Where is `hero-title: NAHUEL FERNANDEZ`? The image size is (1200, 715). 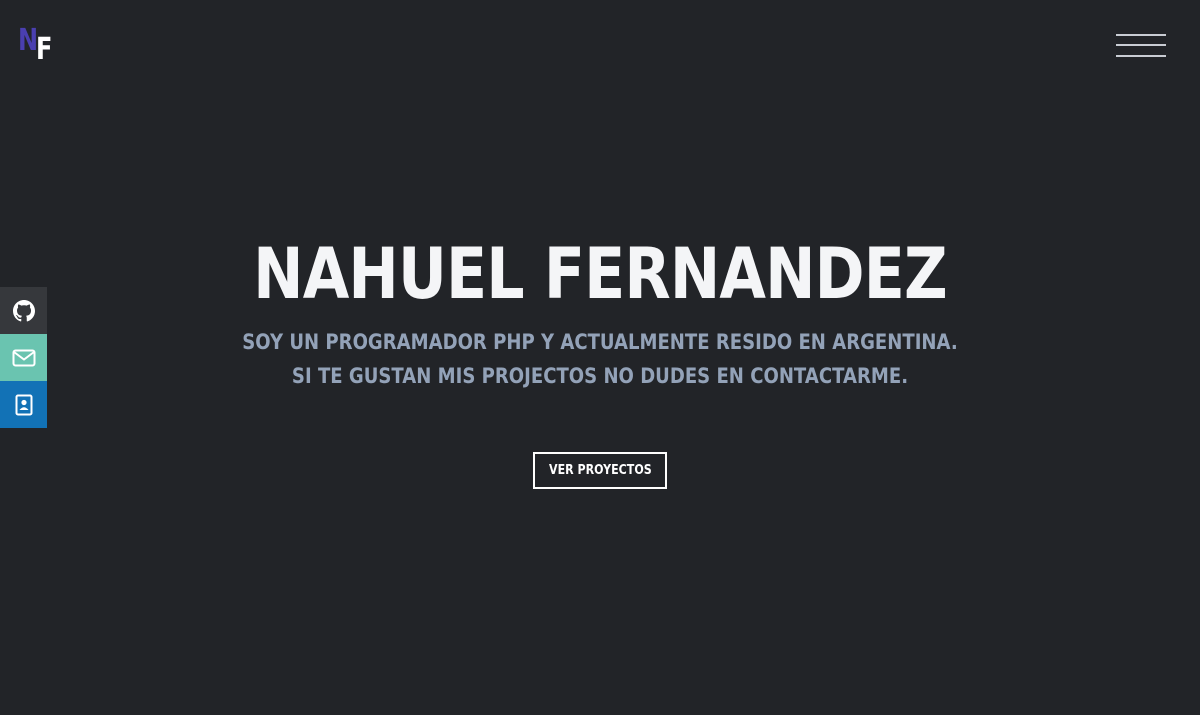 hero-title: NAHUEL FERNANDEZ is located at coordinates (600, 274).